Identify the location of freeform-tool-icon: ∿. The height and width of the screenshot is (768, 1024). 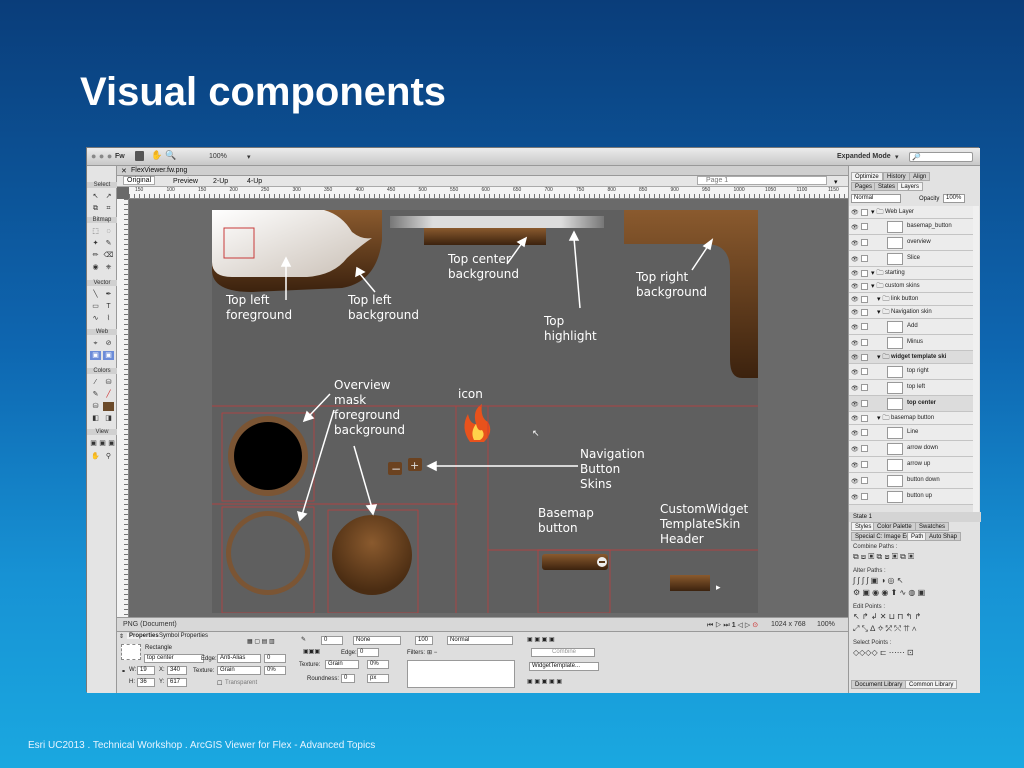
(95, 318).